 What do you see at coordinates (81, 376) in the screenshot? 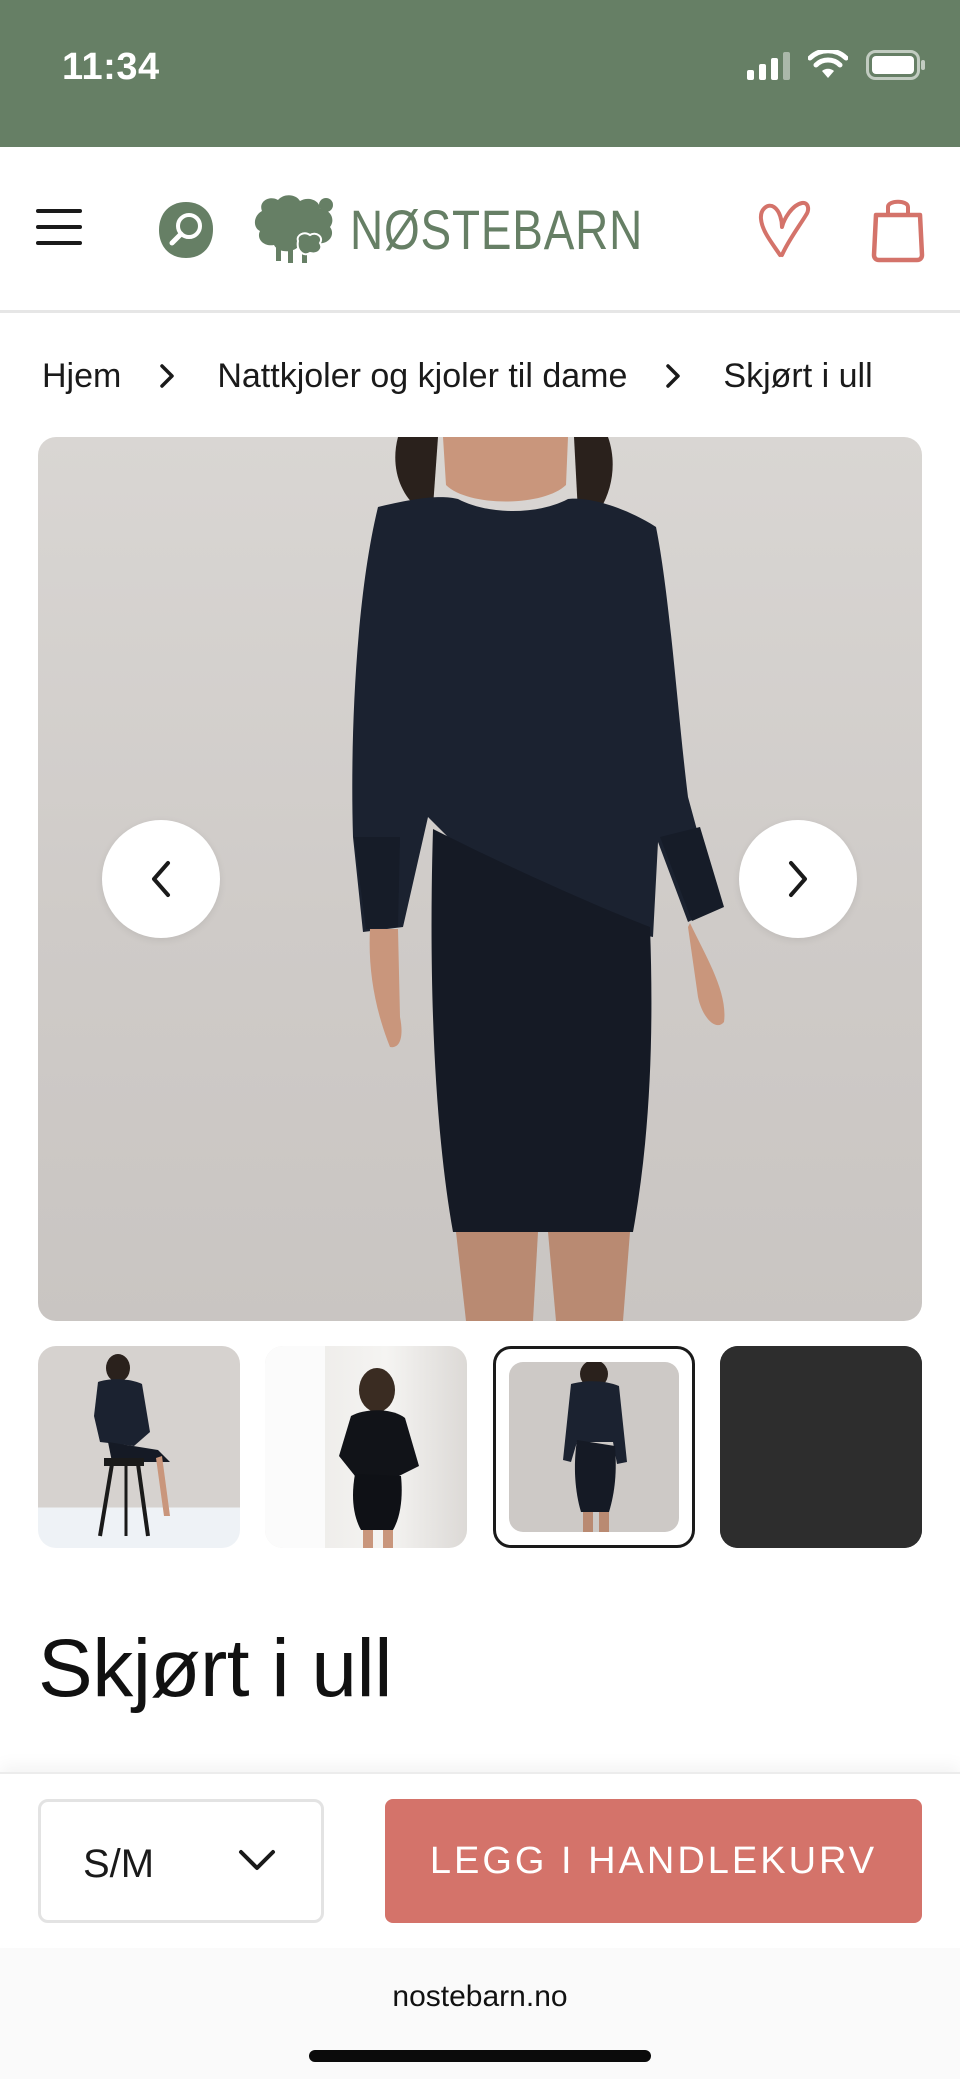
I see `breadcrumb-home: Hjem` at bounding box center [81, 376].